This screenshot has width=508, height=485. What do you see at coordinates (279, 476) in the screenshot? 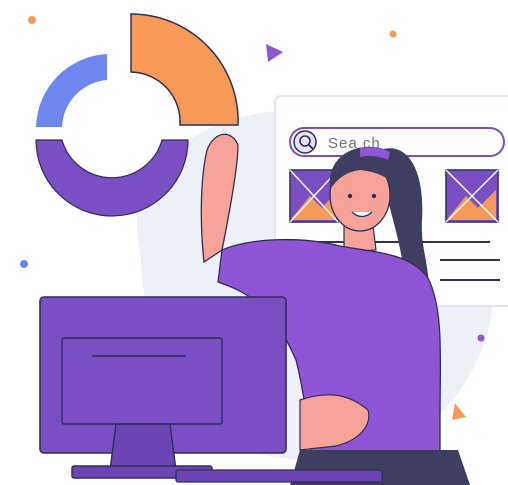
I see `keyboard` at bounding box center [279, 476].